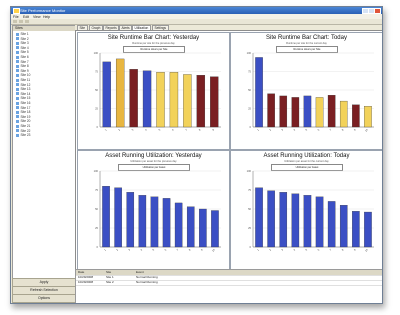  What do you see at coordinates (110, 282) in the screenshot?
I see `cell-site: Site 2` at bounding box center [110, 282].